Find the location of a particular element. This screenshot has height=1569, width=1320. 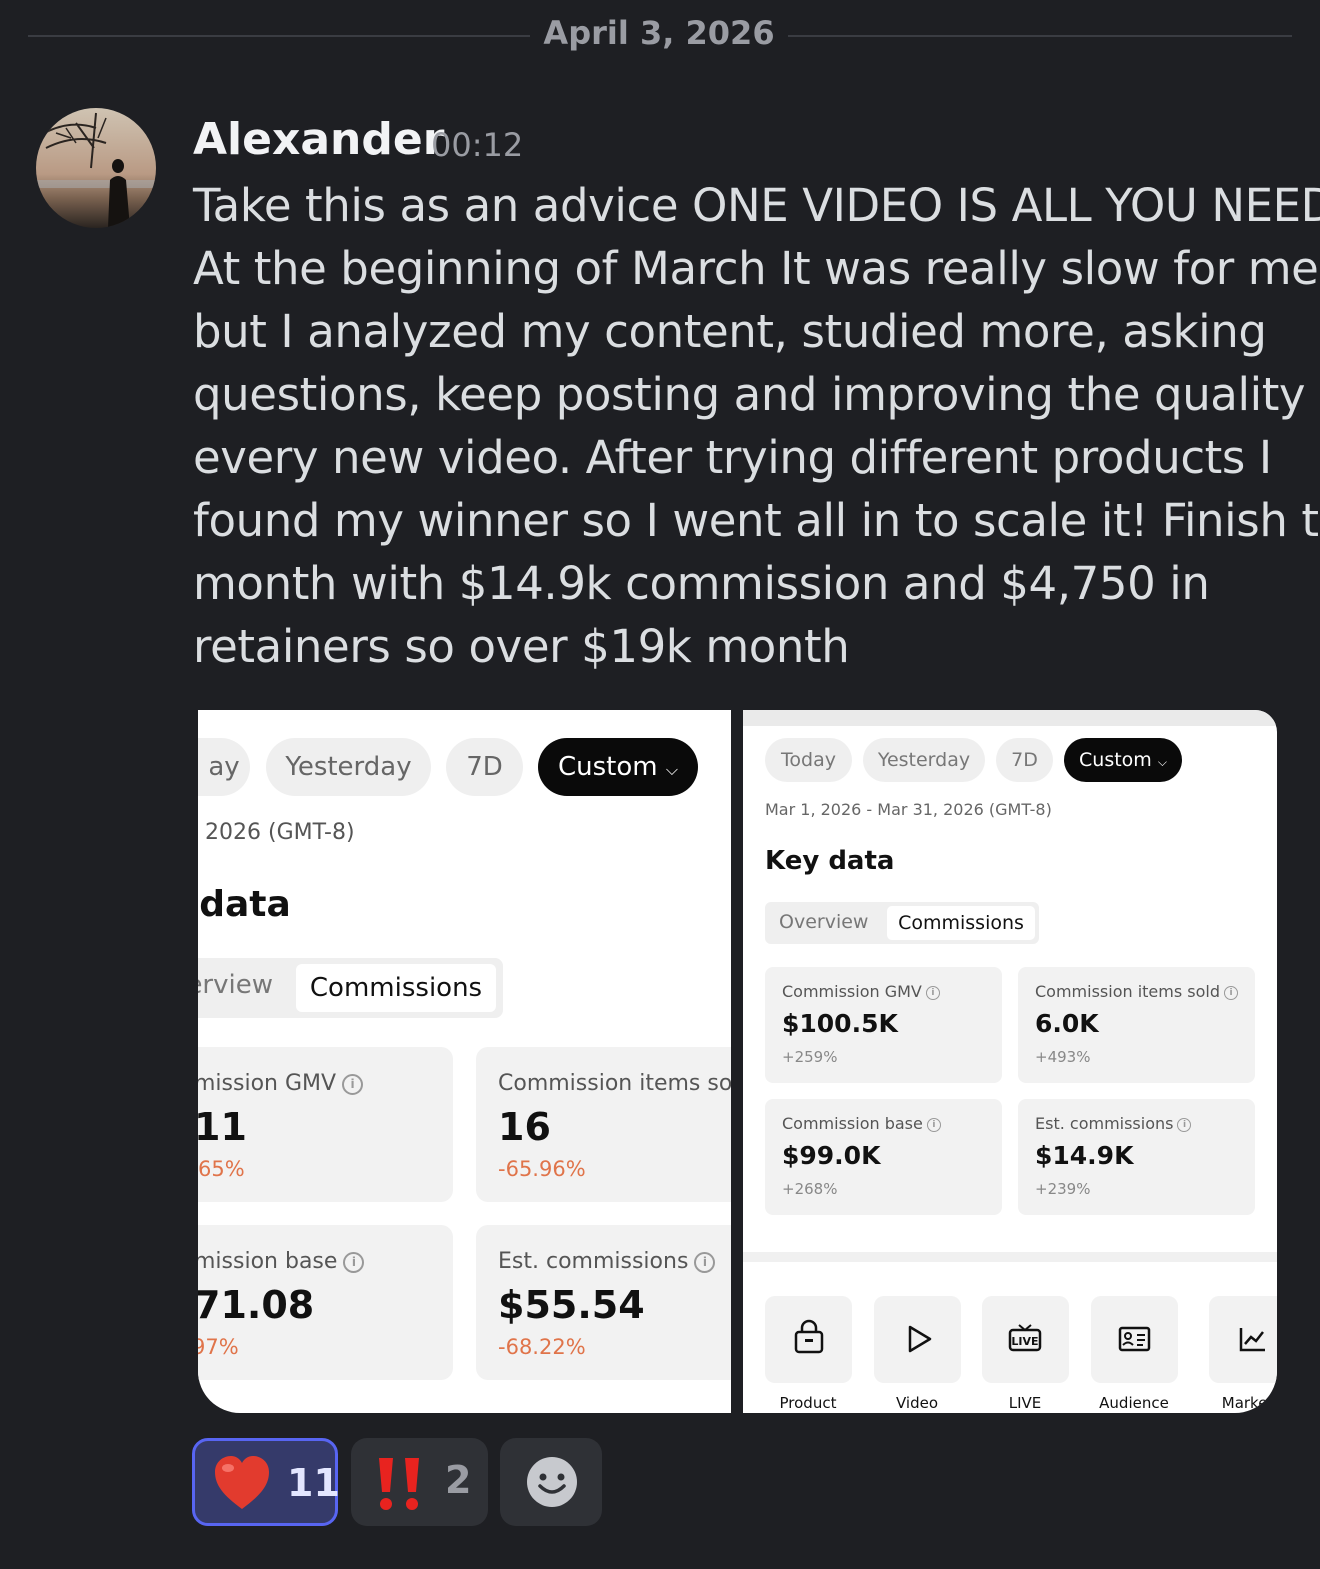

metric-change: +493% is located at coordinates (1063, 1057).